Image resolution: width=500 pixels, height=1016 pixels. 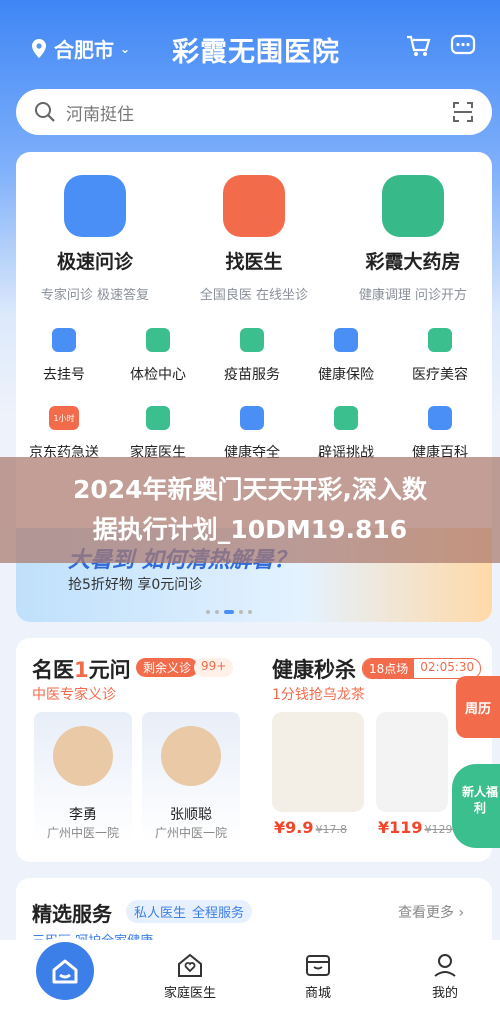 I want to click on message-icon, so click(x=463, y=46).